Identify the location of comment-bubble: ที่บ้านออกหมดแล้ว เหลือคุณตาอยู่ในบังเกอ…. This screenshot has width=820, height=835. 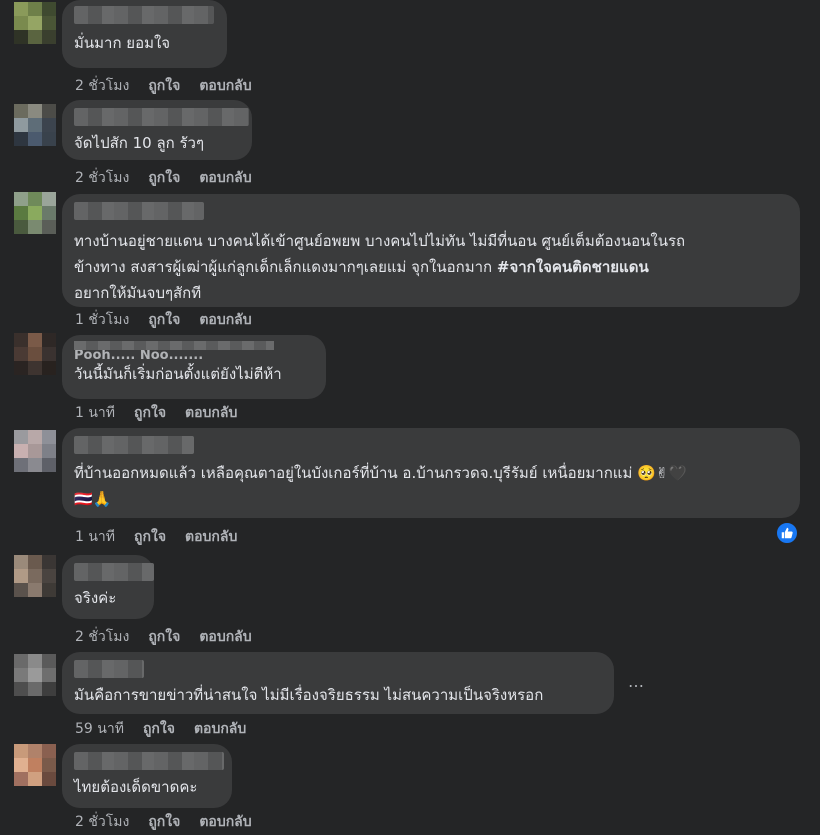
(431, 473).